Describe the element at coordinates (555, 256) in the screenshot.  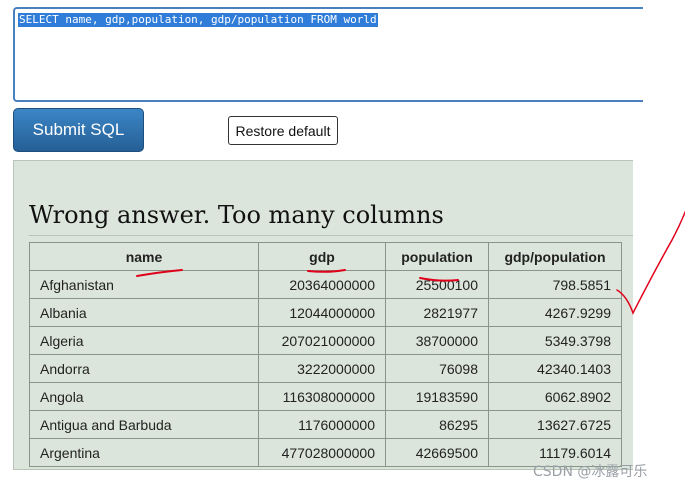
I see `column-header-gdp-per-population: gdp/population` at that location.